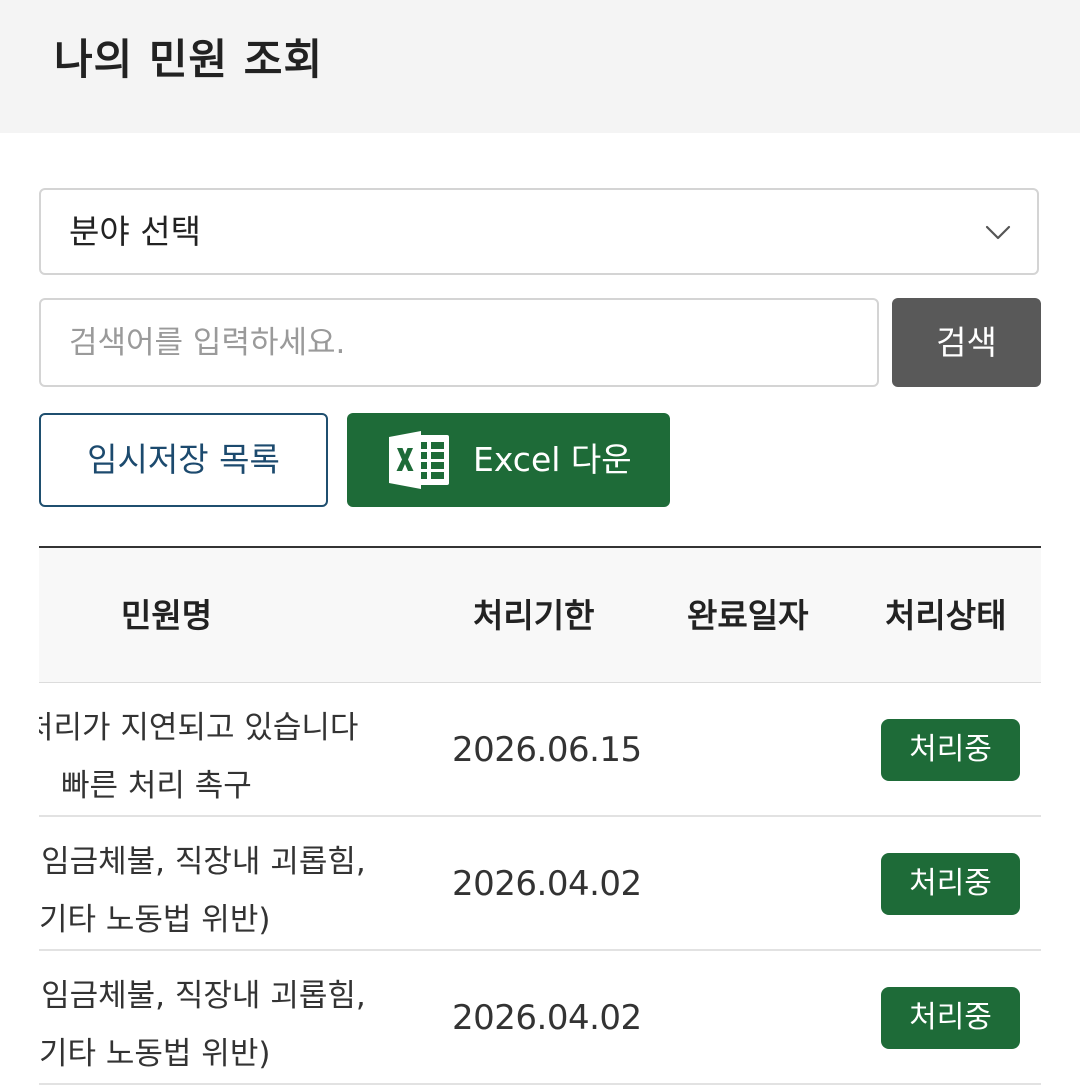 This screenshot has height=1088, width=1080. Describe the element at coordinates (547, 750) in the screenshot. I see `deadline-date: 2026.06.15` at that location.